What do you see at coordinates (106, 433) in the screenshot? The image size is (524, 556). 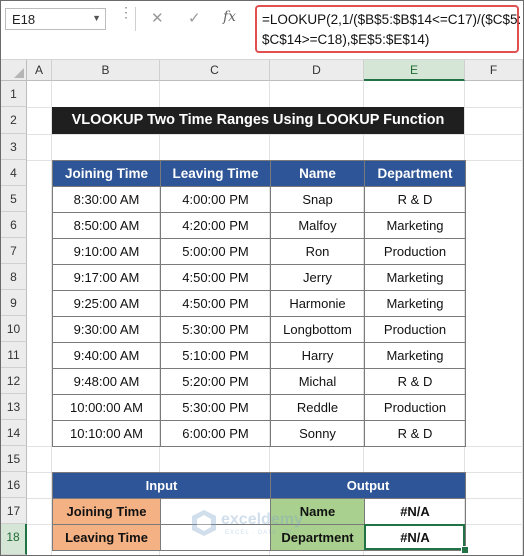 I see `table-cell: 10:10:00 AM` at bounding box center [106, 433].